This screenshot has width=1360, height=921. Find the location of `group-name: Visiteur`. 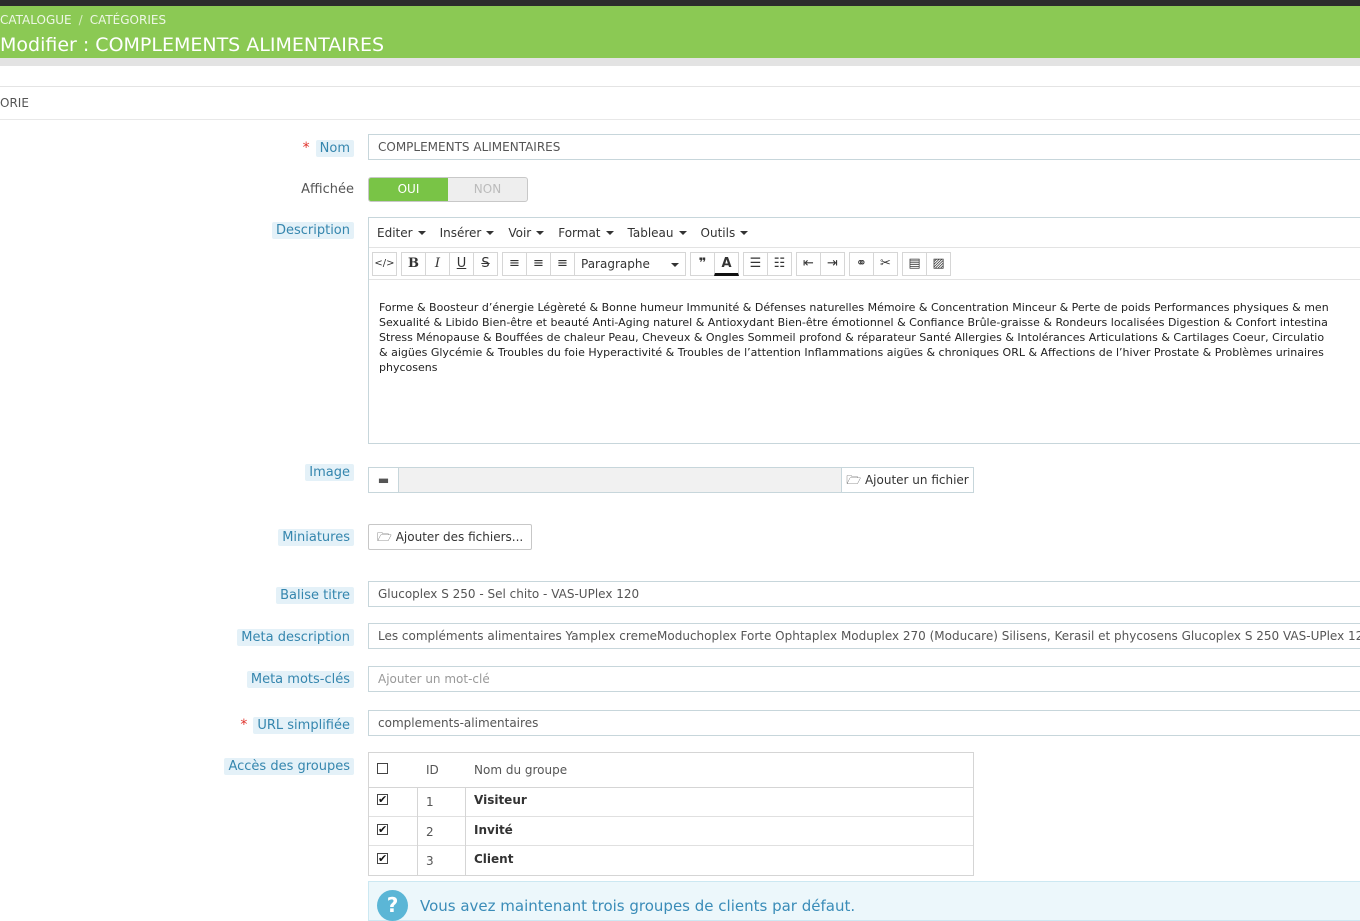

group-name: Visiteur is located at coordinates (500, 800).